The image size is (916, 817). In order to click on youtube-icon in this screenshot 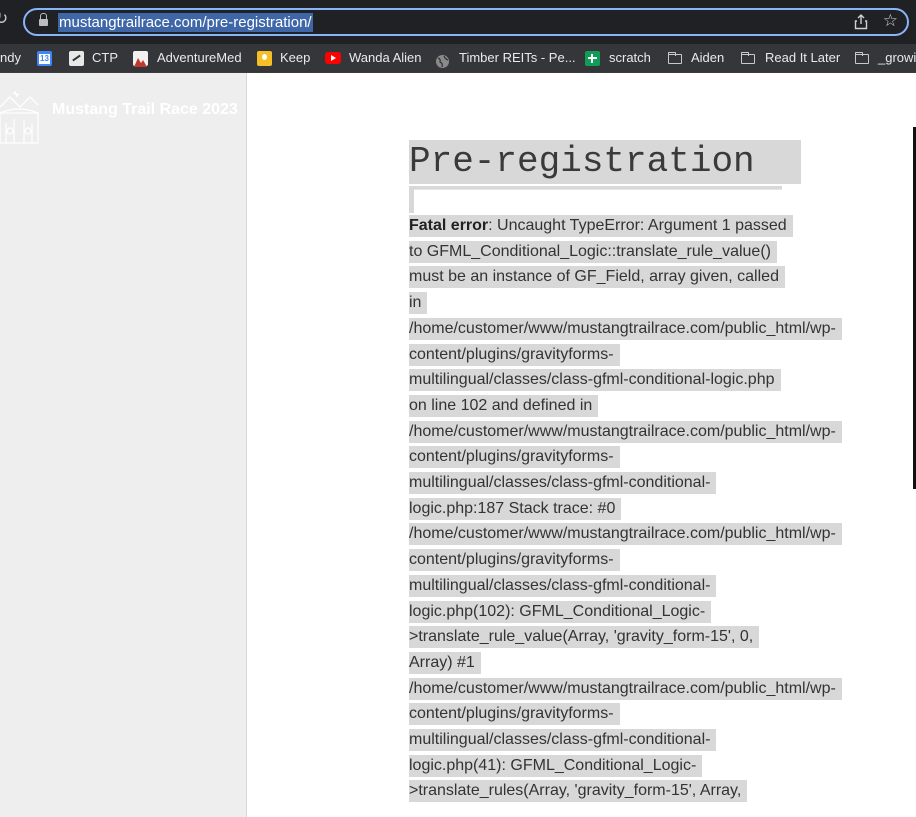, I will do `click(333, 58)`.